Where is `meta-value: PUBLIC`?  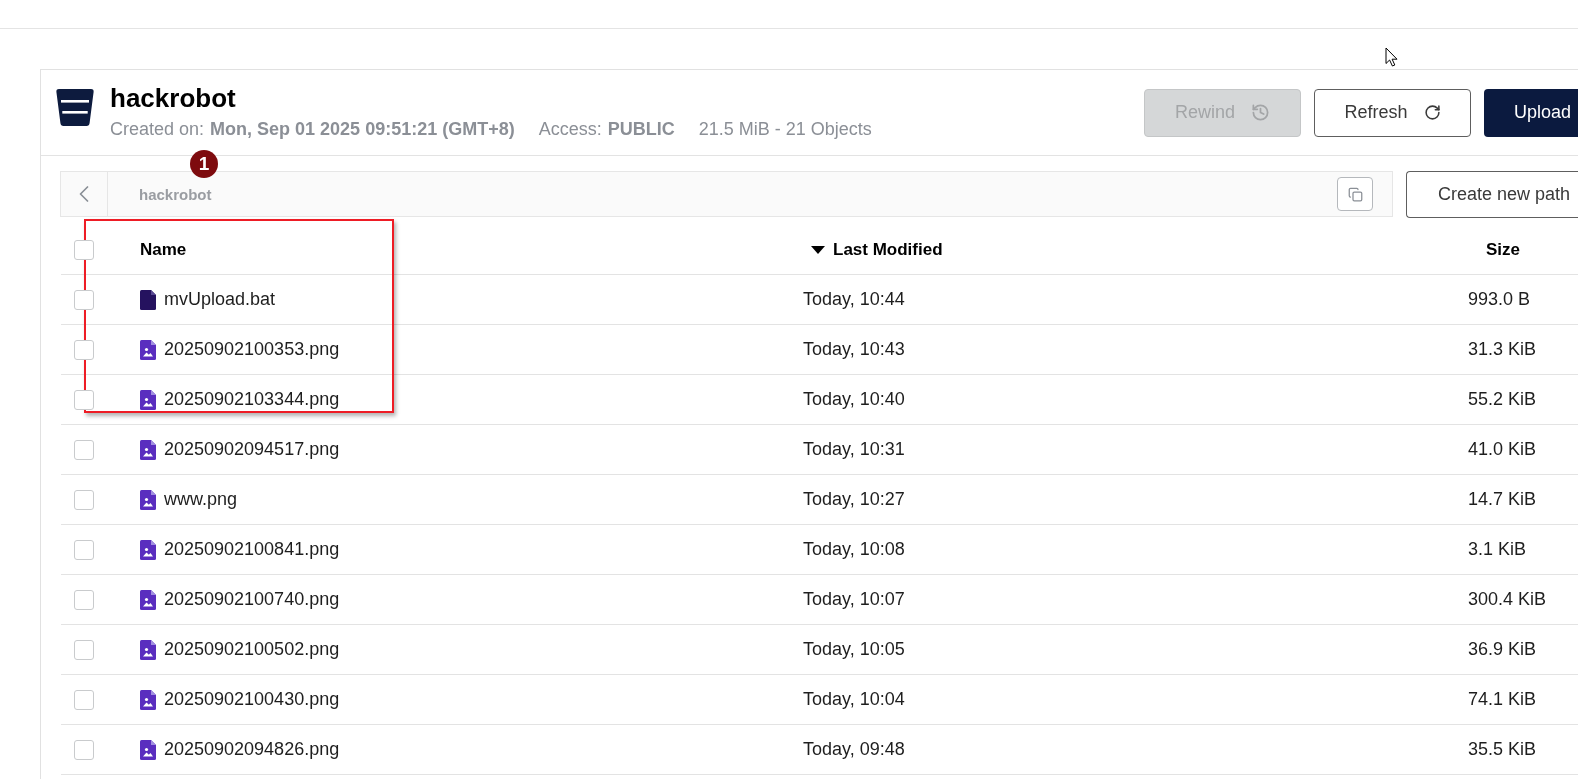
meta-value: PUBLIC is located at coordinates (641, 129).